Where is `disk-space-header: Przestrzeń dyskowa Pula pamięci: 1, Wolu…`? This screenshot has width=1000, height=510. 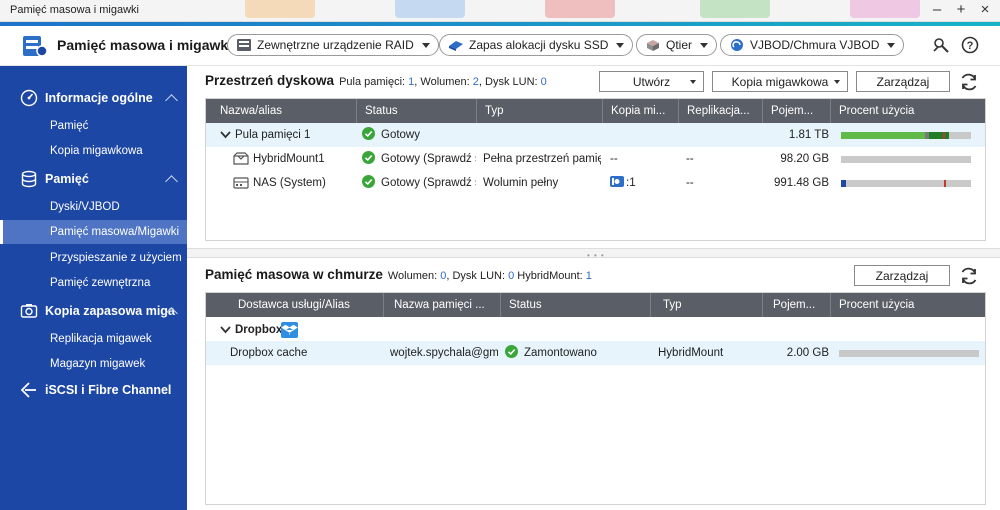 disk-space-header: Przestrzeń dyskowa Pula pamięci: 1, Wolu… is located at coordinates (376, 86).